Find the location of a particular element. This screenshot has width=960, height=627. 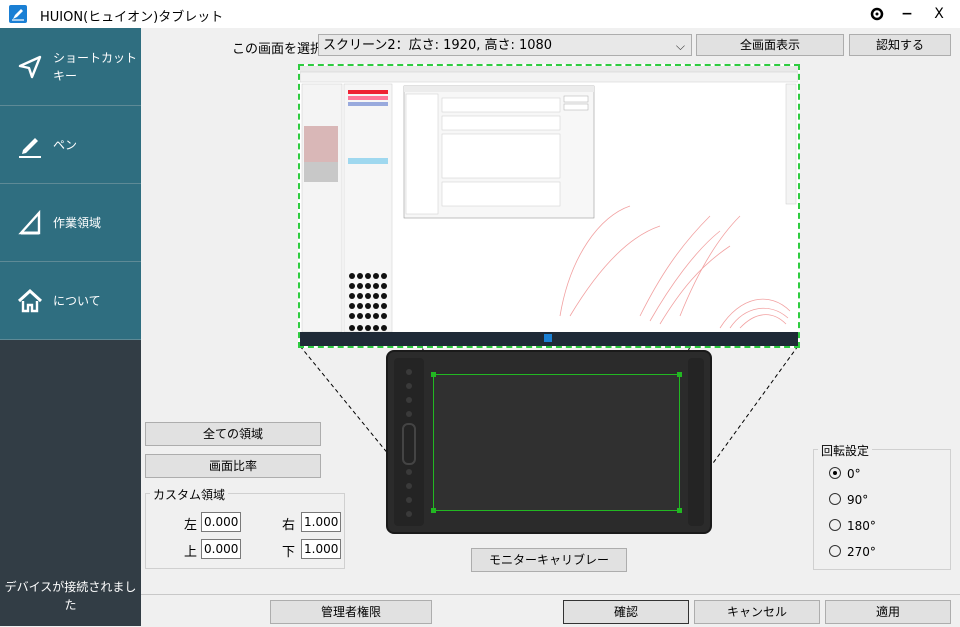

apply-button: 適用 is located at coordinates (888, 612).